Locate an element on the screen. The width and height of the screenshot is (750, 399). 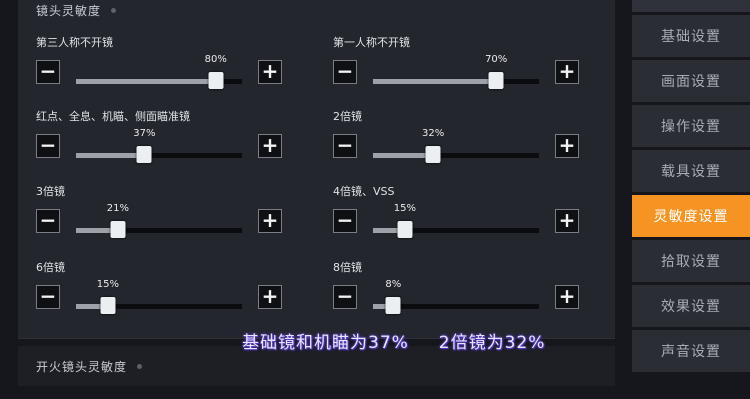
sidebar-item-vehicle: 载具设置 is located at coordinates (691, 171).